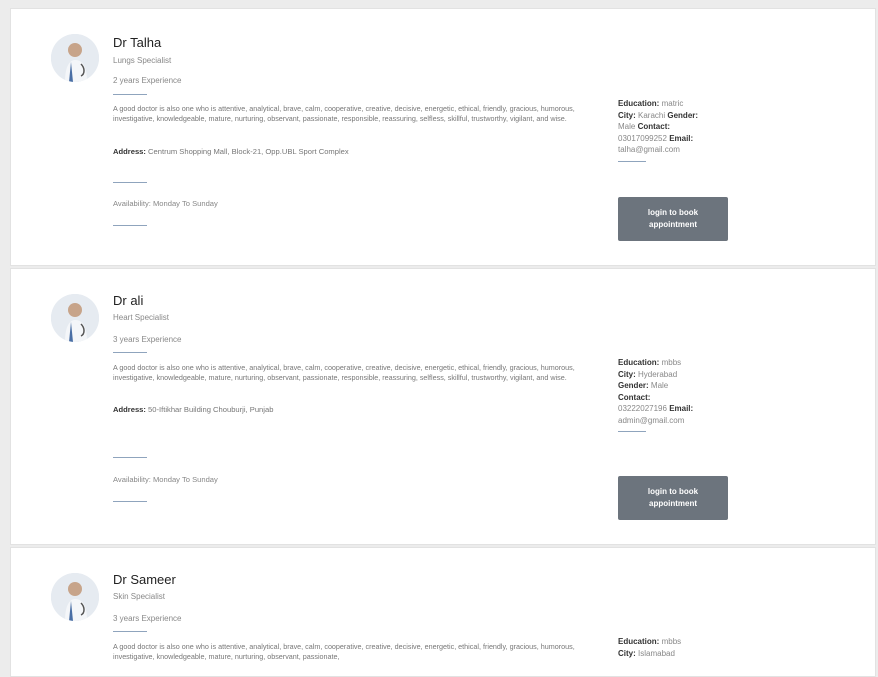  Describe the element at coordinates (679, 647) in the screenshot. I see `doctor-info: Education: mbbs City: Islamabad` at that location.